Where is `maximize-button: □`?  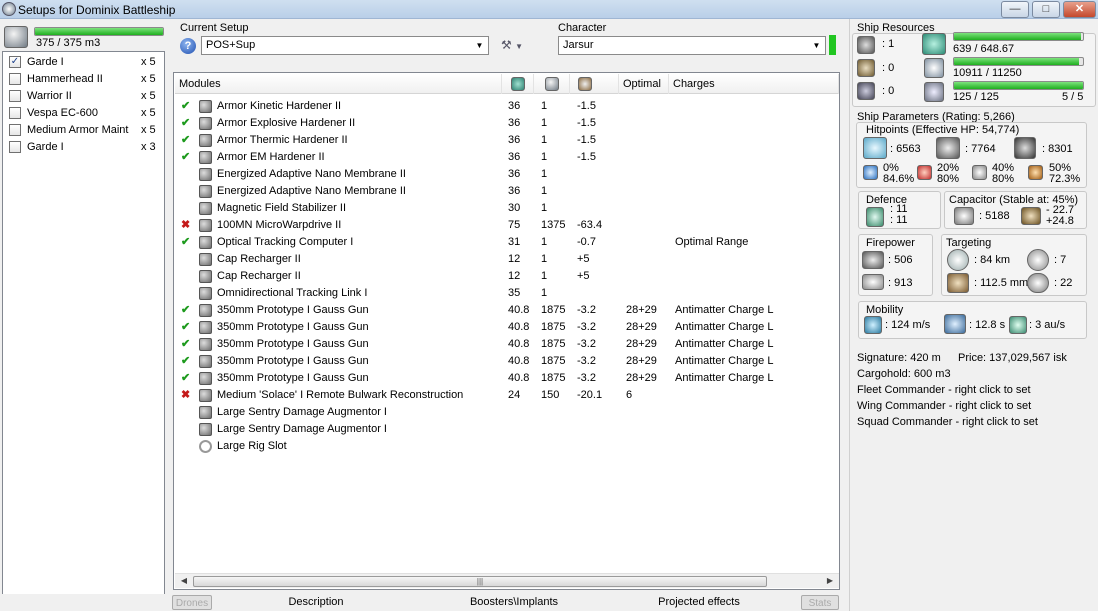 maximize-button: □ is located at coordinates (1046, 9).